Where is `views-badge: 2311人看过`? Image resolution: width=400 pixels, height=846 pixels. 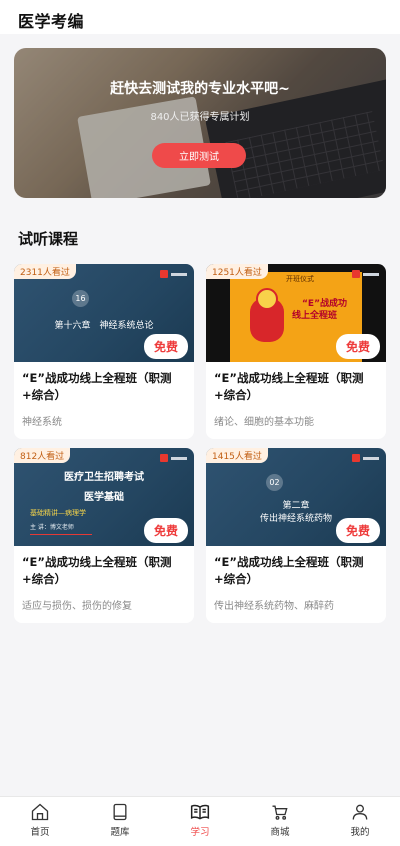 views-badge: 2311人看过 is located at coordinates (45, 271).